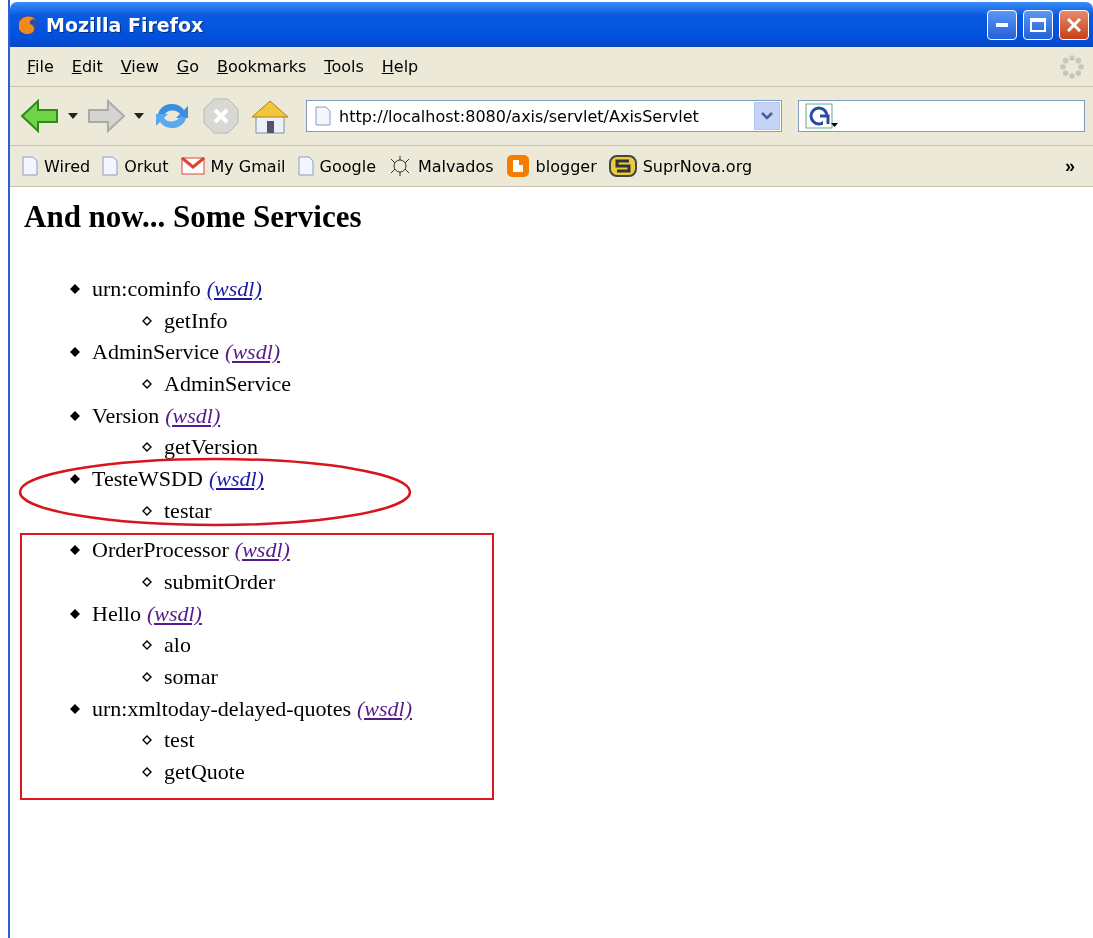  Describe the element at coordinates (440, 166) in the screenshot. I see `bookmark-item: Malvados` at that location.